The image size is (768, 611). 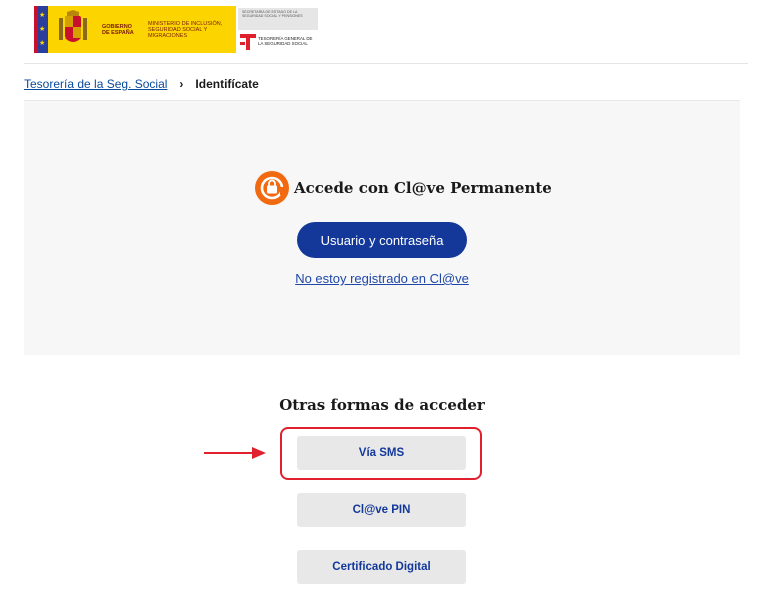 I want to click on panel-title-row: Accede con Cl@ve Permanente, so click(x=403, y=188).